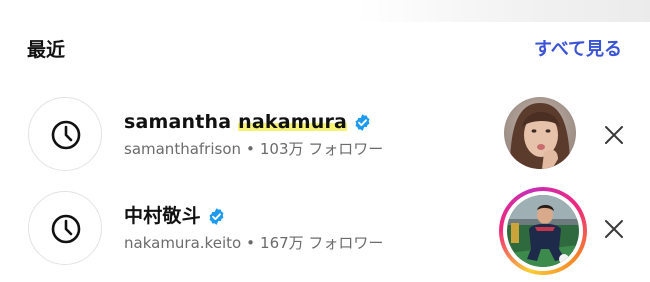 This screenshot has height=282, width=650. Describe the element at coordinates (321, 149) in the screenshot. I see `follower-count: 103万 フォロワー` at that location.